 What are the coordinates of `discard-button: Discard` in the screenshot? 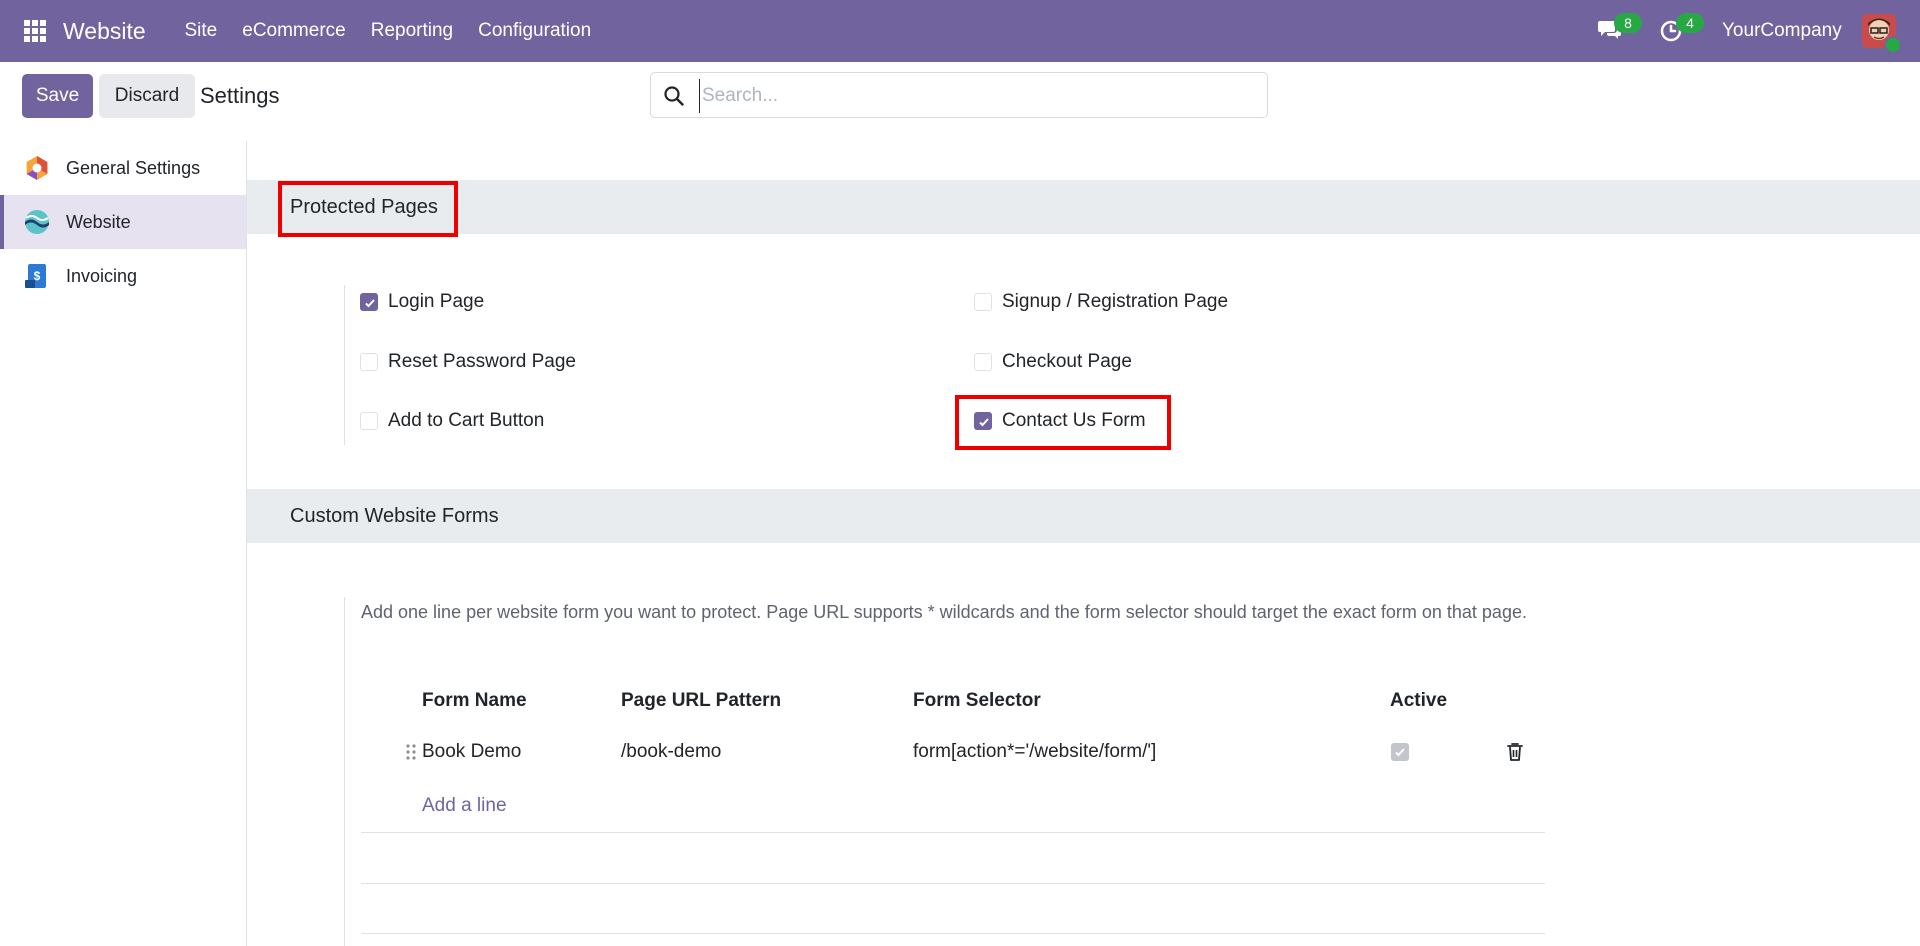 It's located at (147, 96).